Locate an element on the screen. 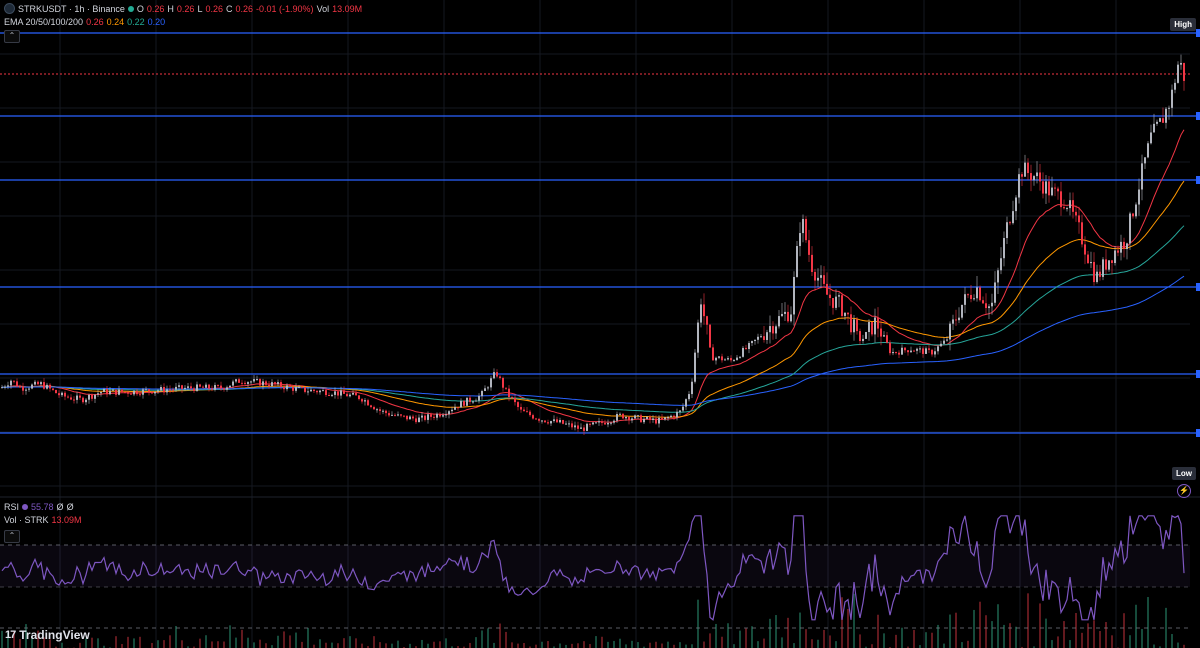 The height and width of the screenshot is (648, 1200). collapse-legend-button: ⌃ is located at coordinates (12, 36).